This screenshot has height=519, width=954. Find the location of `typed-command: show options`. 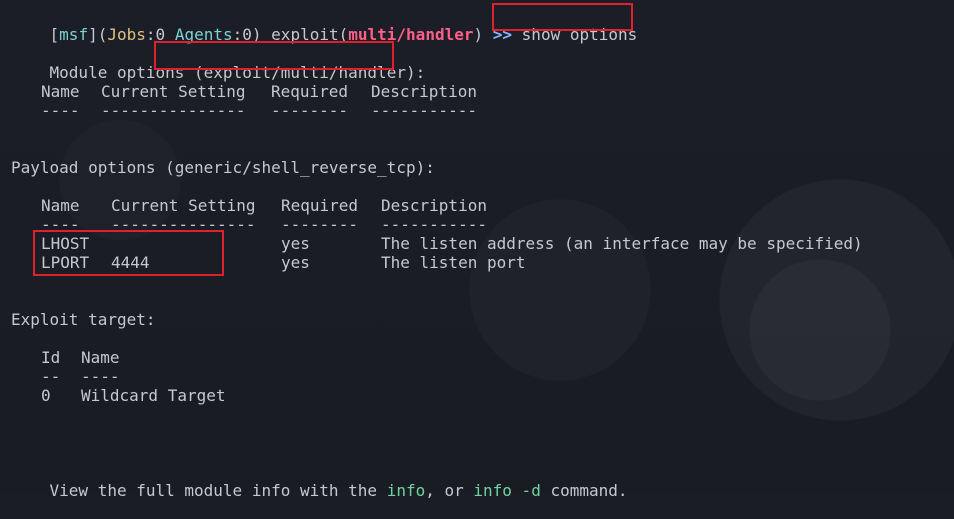

typed-command: show options is located at coordinates (580, 34).